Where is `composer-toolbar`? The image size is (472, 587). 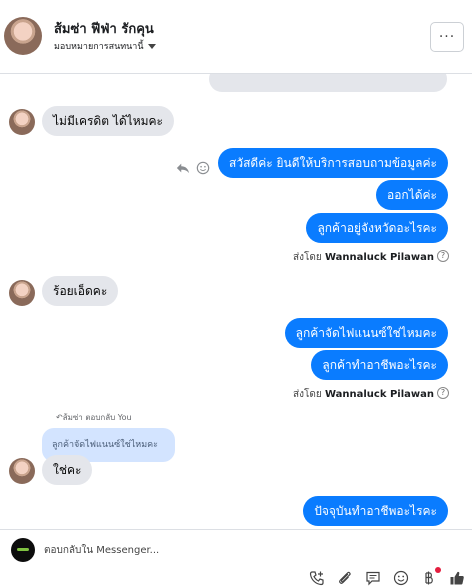 composer-toolbar is located at coordinates (387, 576).